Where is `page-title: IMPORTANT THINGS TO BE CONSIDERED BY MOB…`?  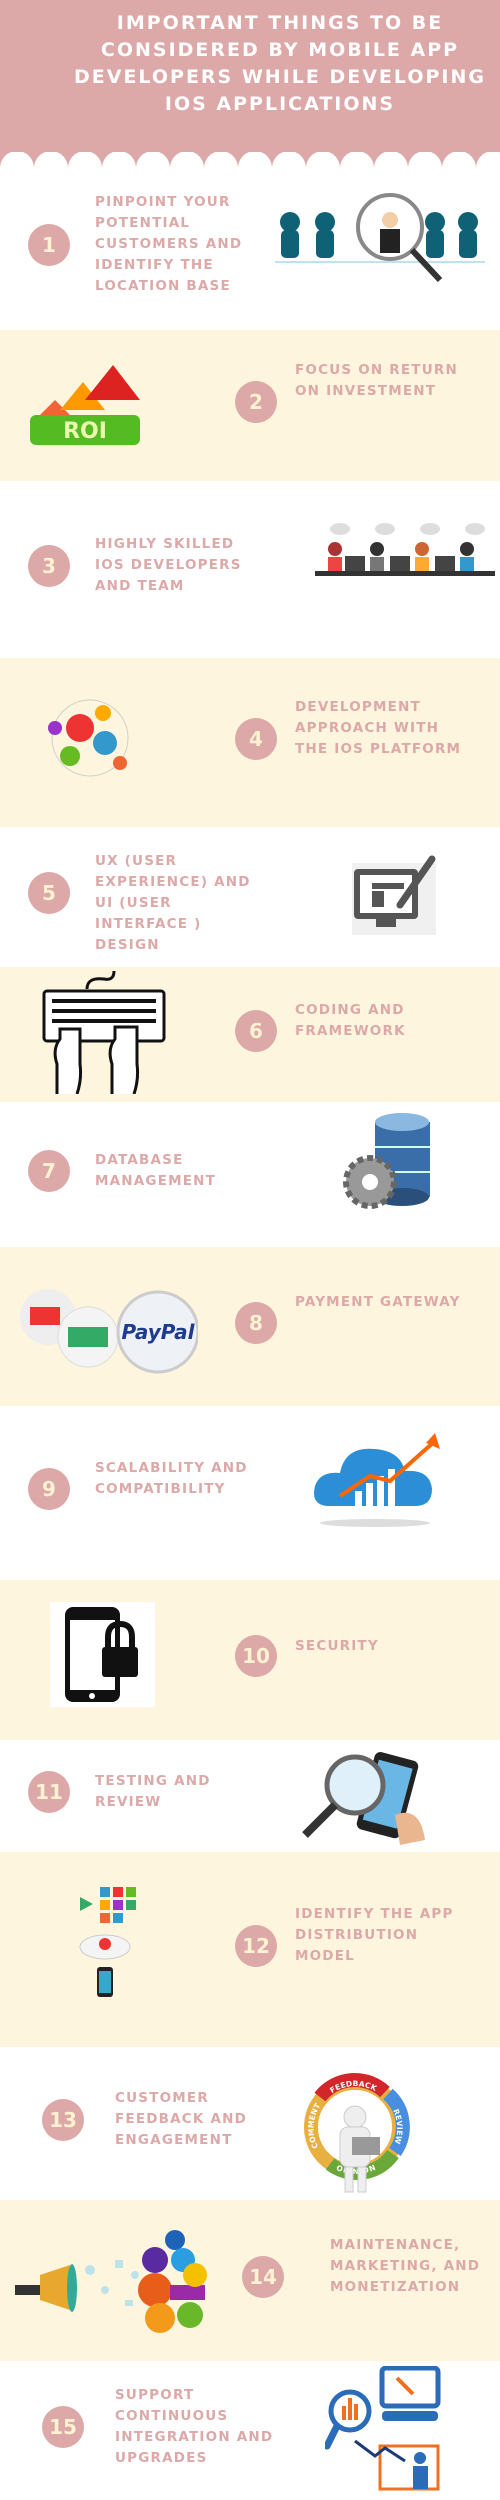 page-title: IMPORTANT THINGS TO BE CONSIDERED BY MOB… is located at coordinates (280, 63).